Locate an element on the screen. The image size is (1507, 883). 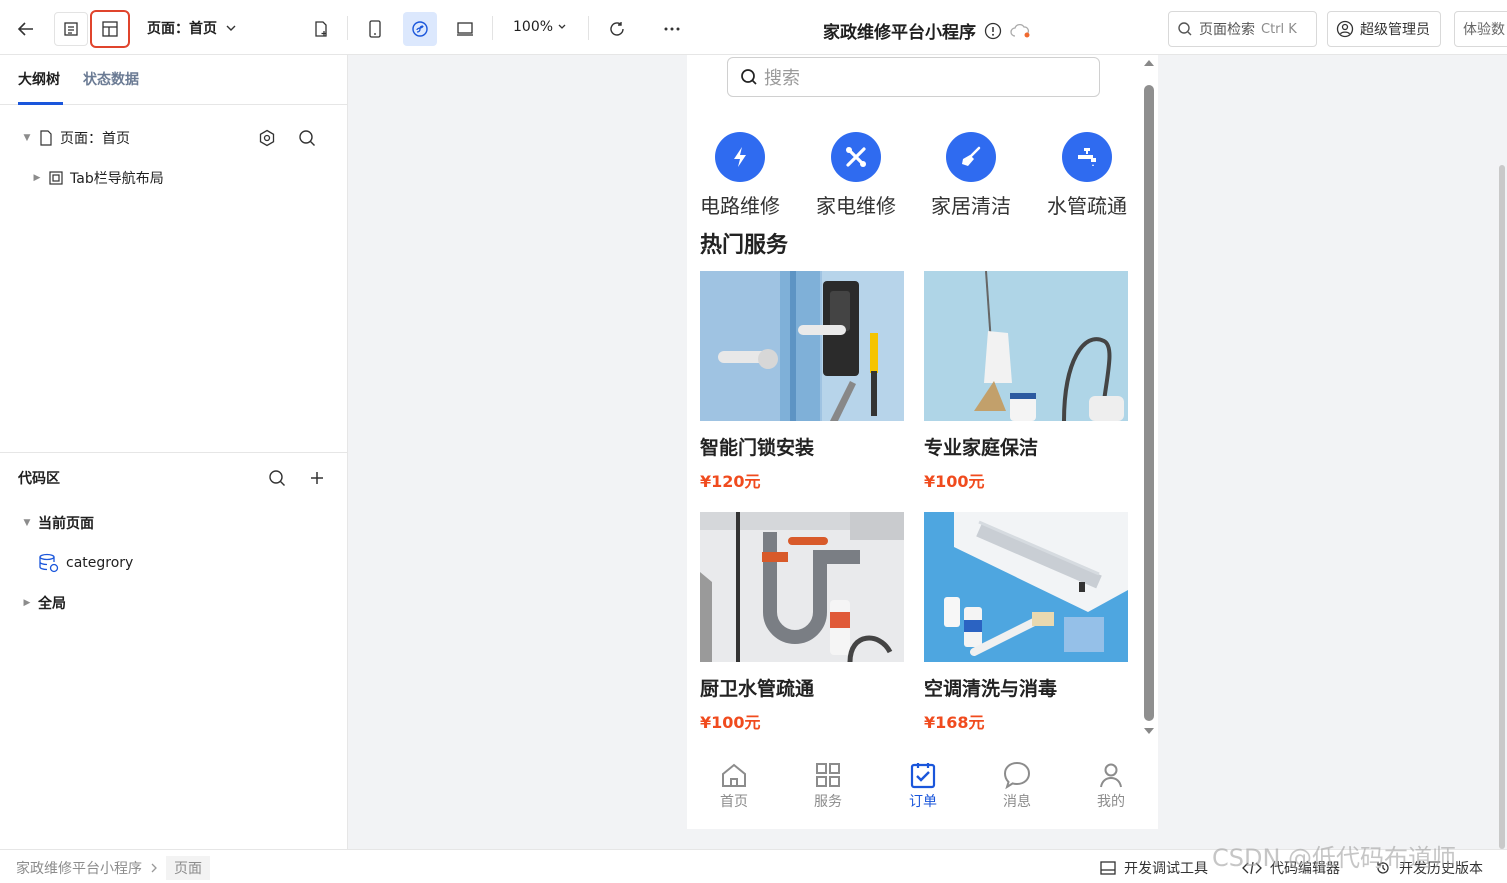
miniprogram-view-icon is located at coordinates (420, 29).